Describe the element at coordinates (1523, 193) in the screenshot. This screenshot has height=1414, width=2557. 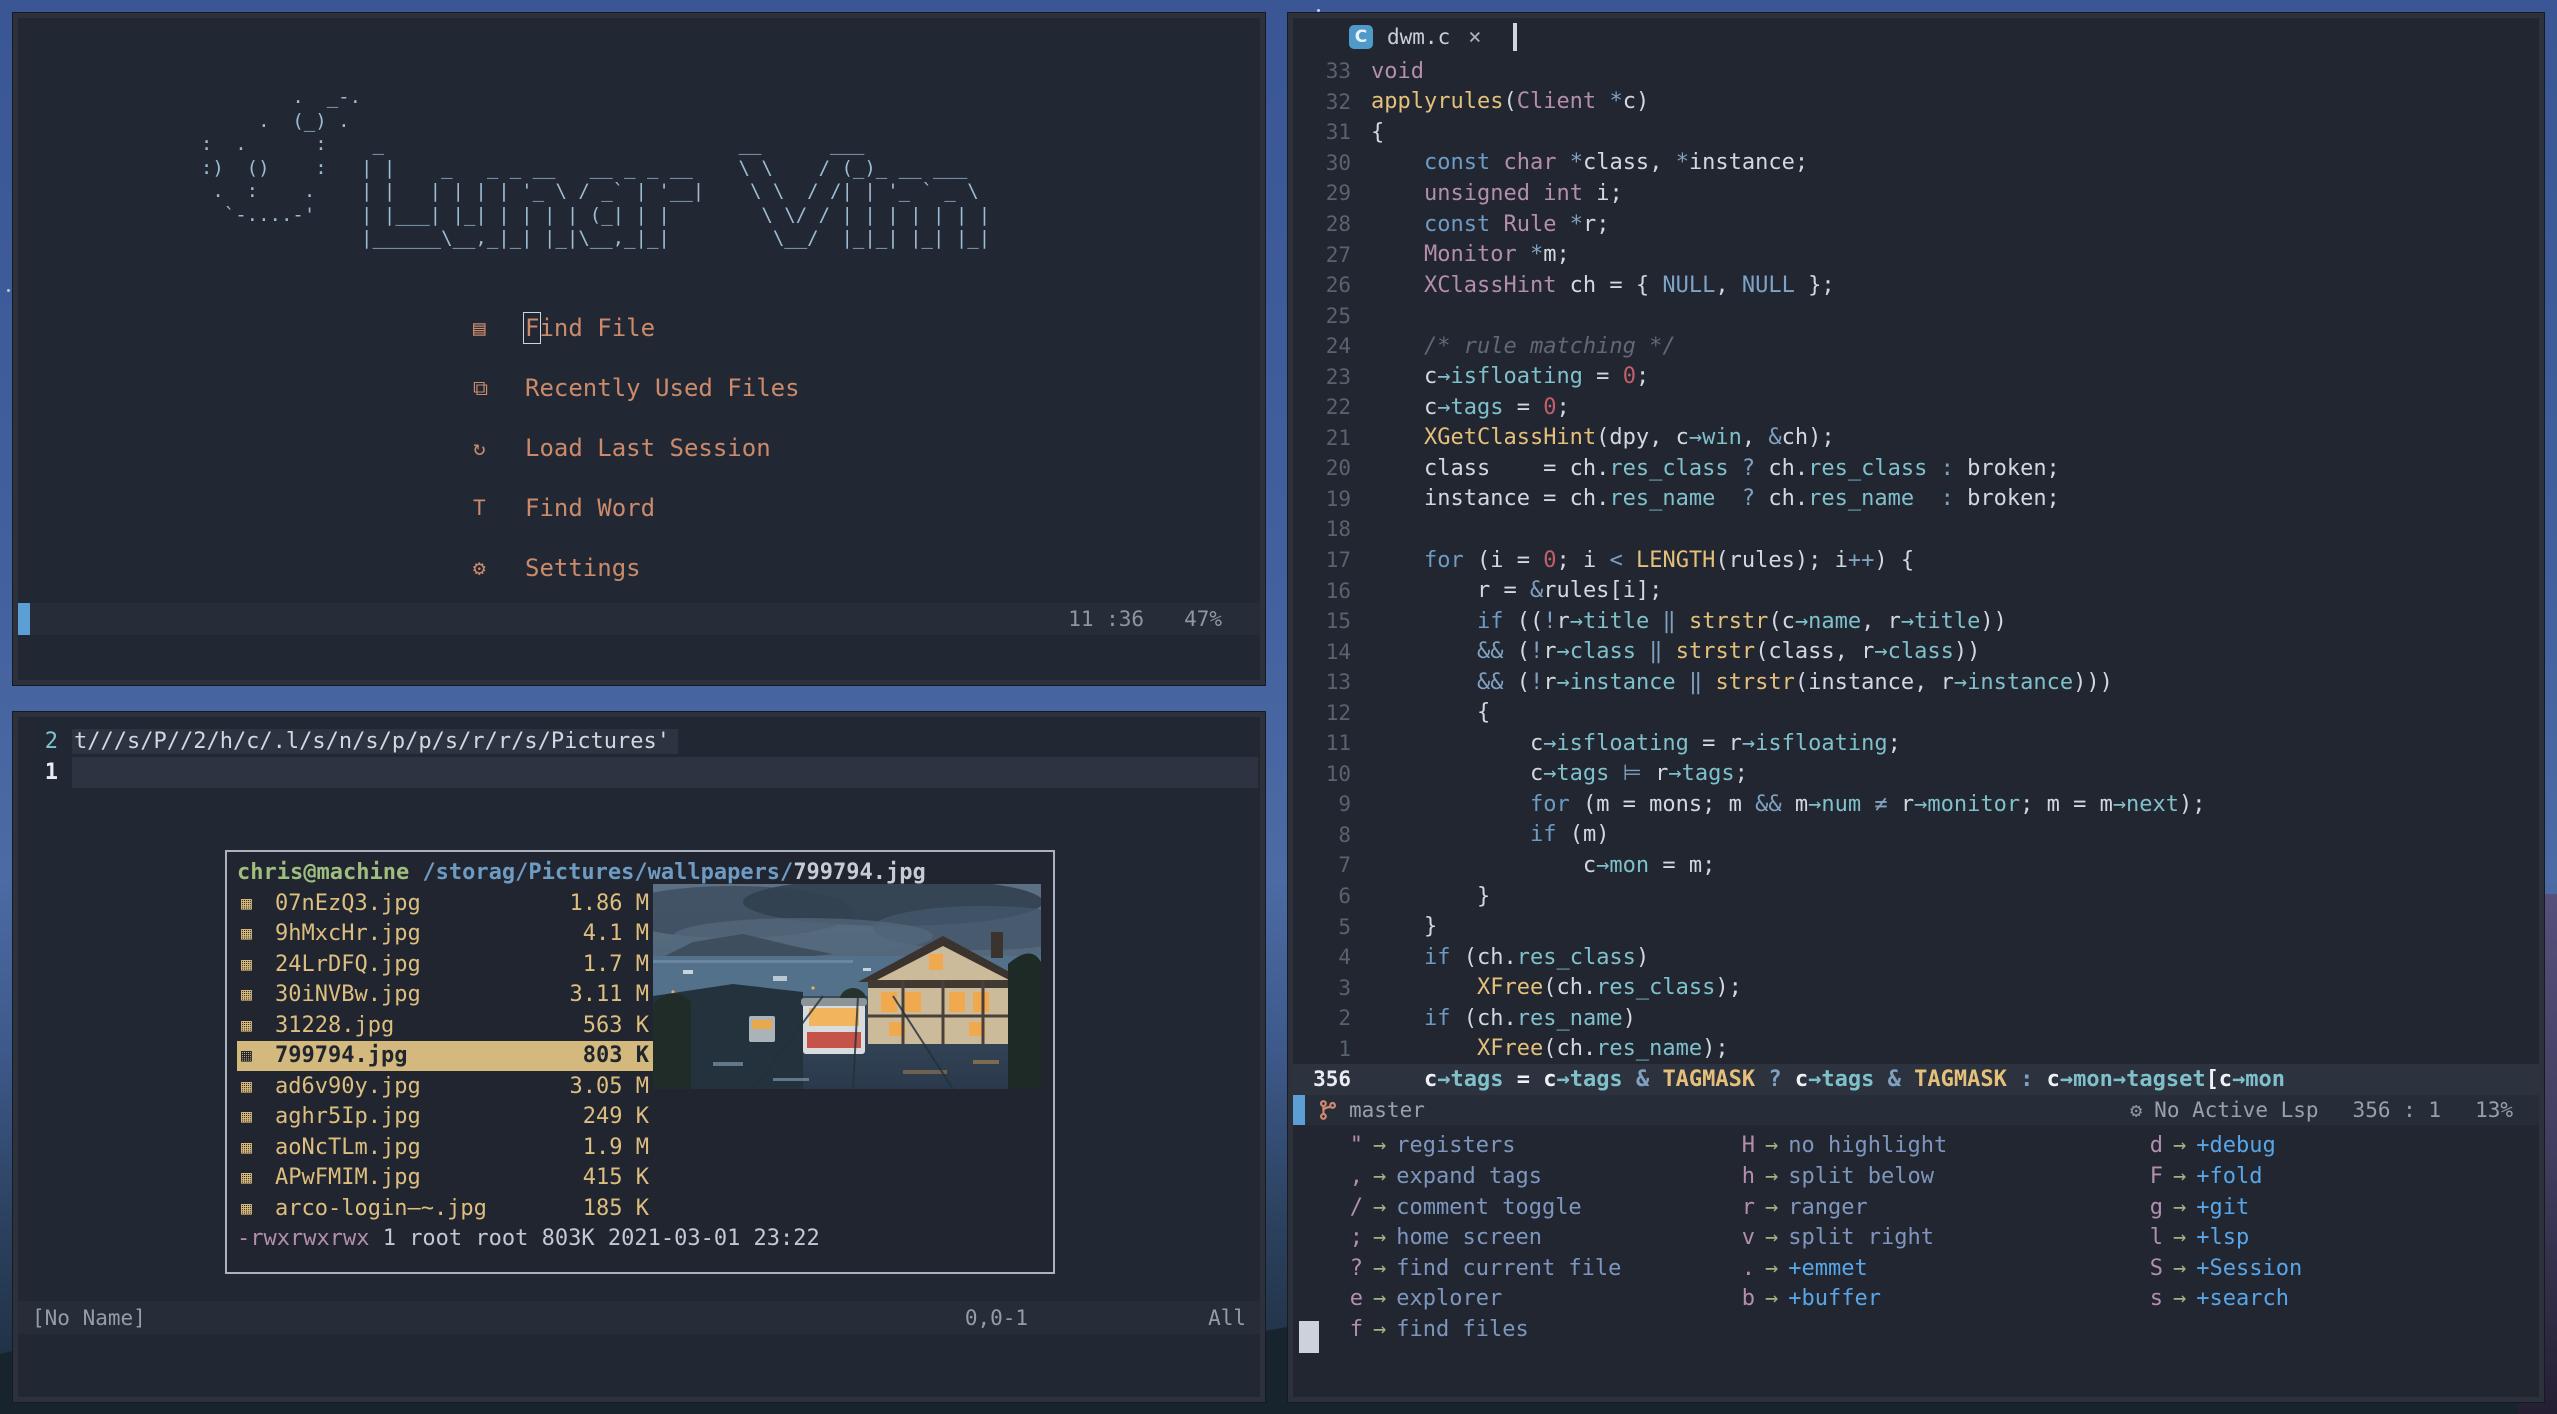
I see `code-text: unsigned int i;` at that location.